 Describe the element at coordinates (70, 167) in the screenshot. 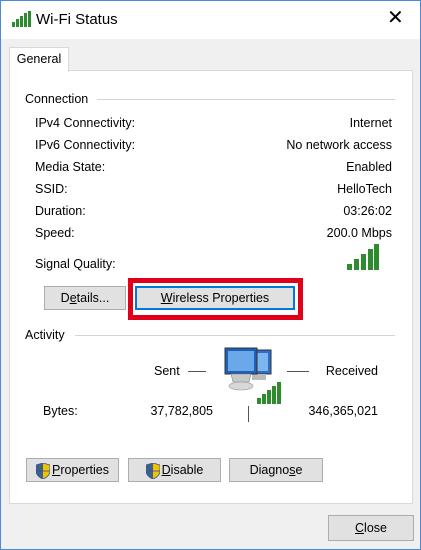

I see `media-state-label: Media State:` at that location.